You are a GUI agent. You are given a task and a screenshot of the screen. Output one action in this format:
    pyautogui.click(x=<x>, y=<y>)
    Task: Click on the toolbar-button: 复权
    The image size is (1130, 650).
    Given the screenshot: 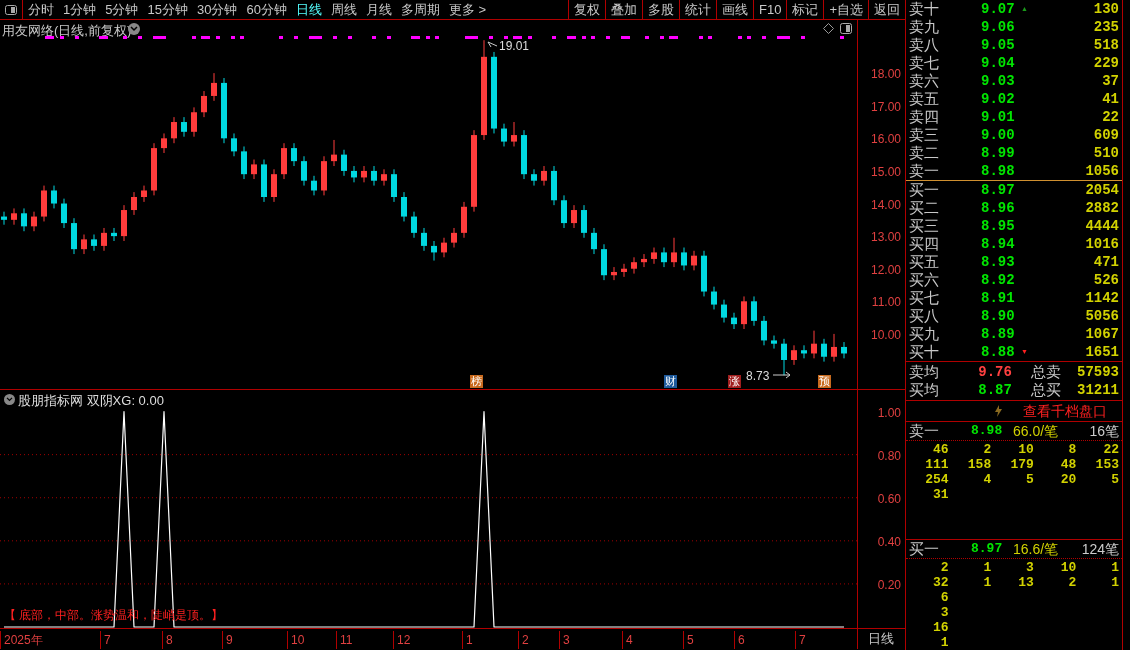 What is the action you would take?
    pyautogui.click(x=586, y=9)
    